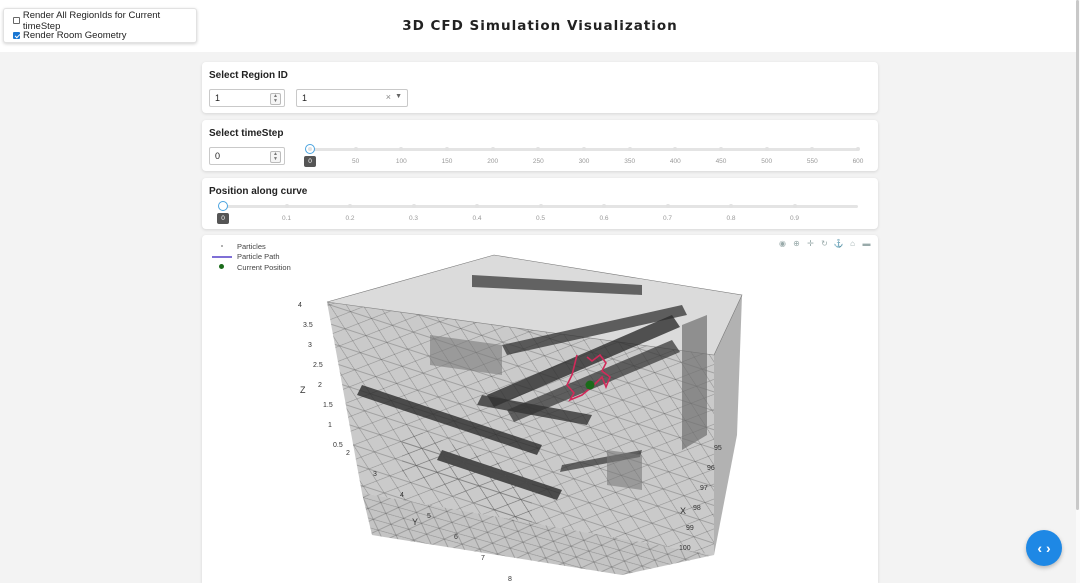 Image resolution: width=1080 pixels, height=583 pixels. I want to click on timestep-input: 0 ▲ ▼, so click(247, 156).